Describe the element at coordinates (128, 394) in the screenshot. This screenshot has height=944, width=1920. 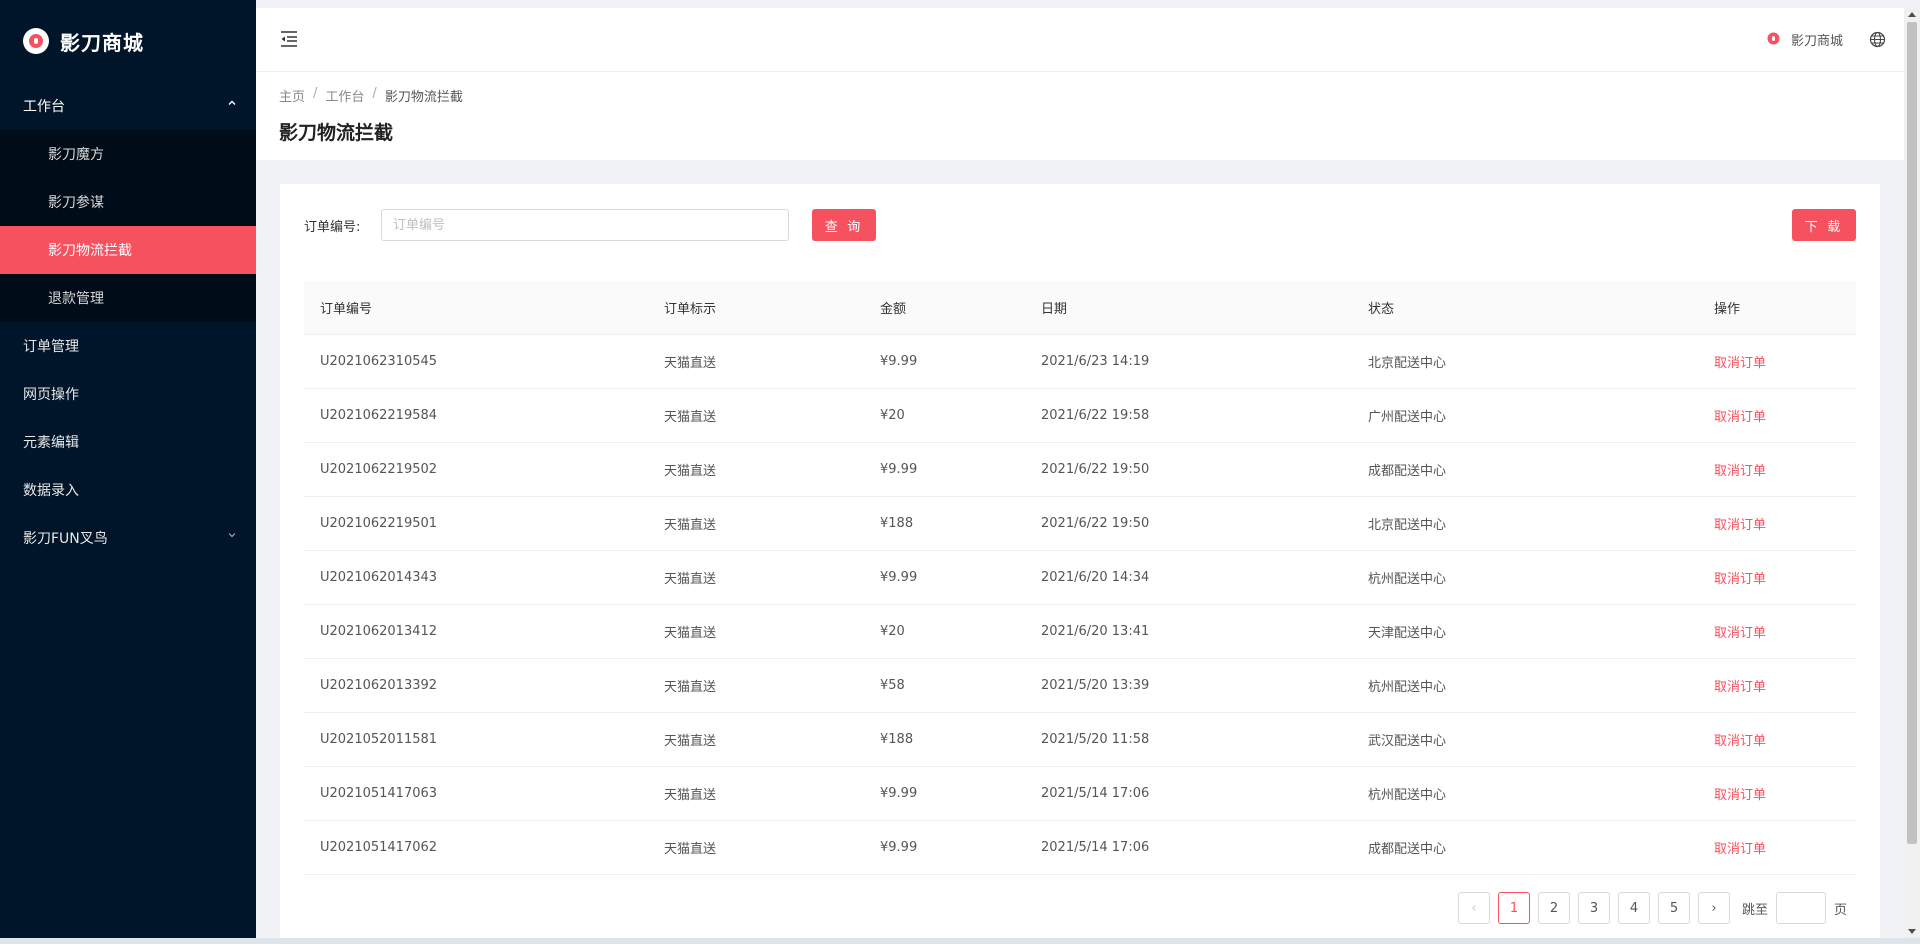
I see `sidebar-item-web-operation: 网页操作` at that location.